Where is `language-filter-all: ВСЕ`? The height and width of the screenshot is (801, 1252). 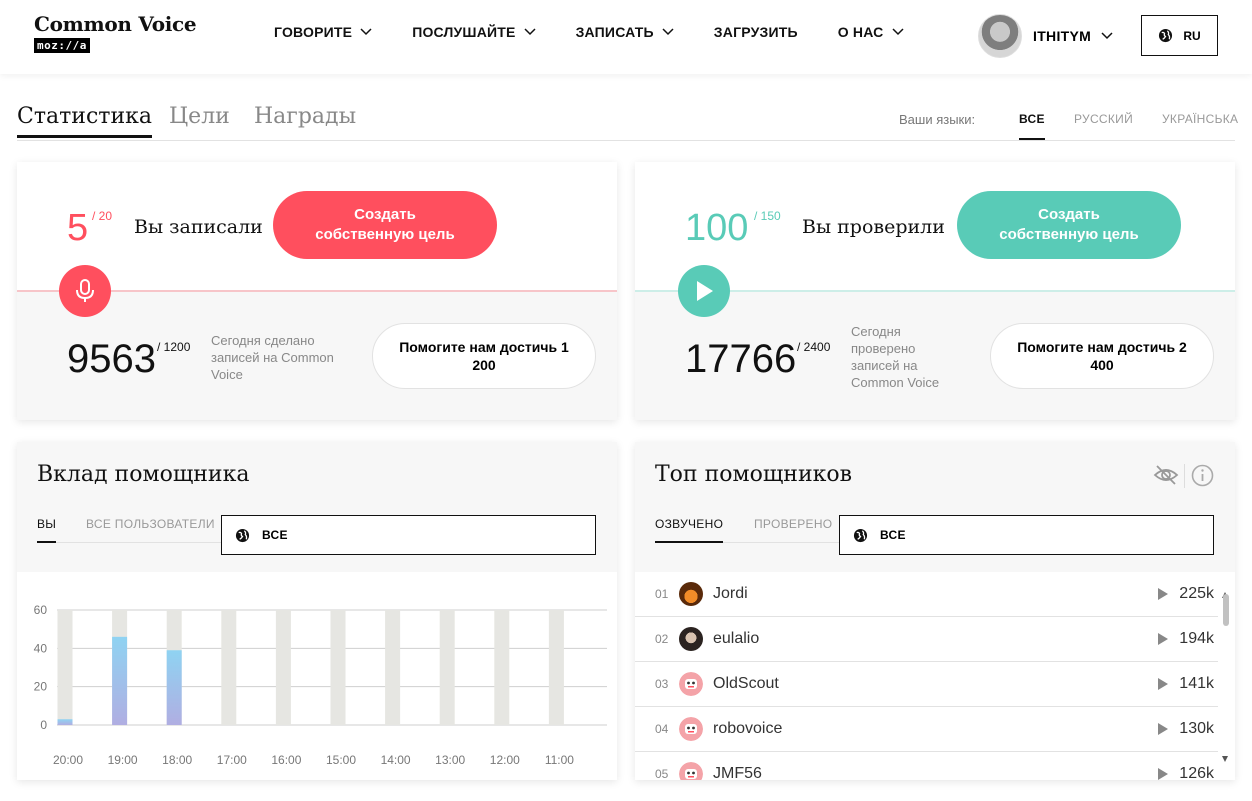 language-filter-all: ВСЕ is located at coordinates (1032, 126).